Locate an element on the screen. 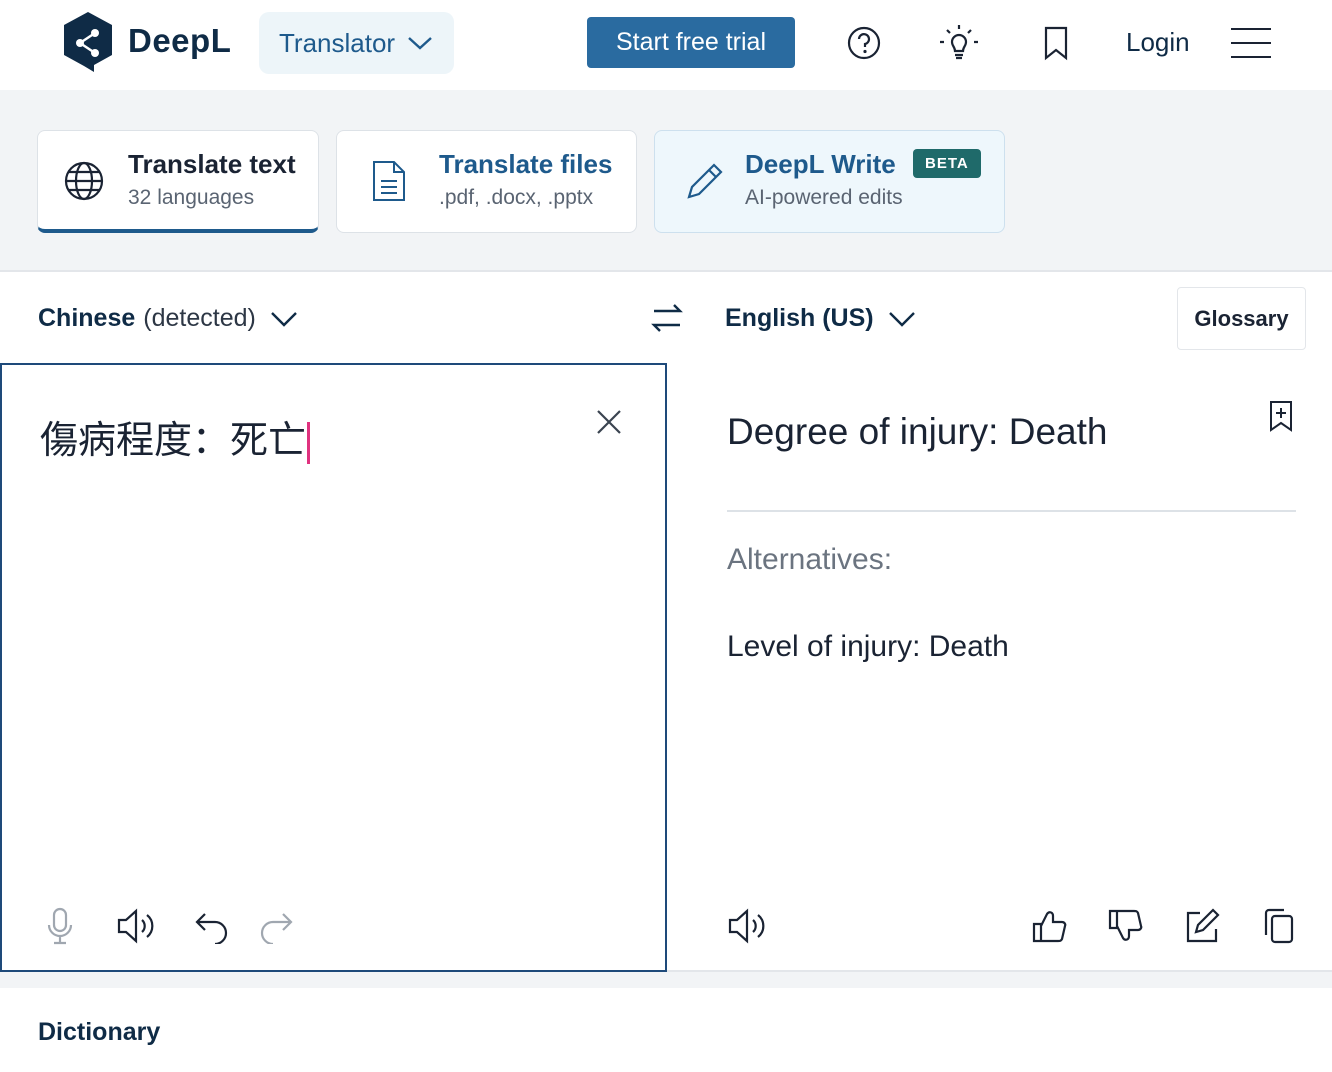  target-toolbar is located at coordinates (999, 926).